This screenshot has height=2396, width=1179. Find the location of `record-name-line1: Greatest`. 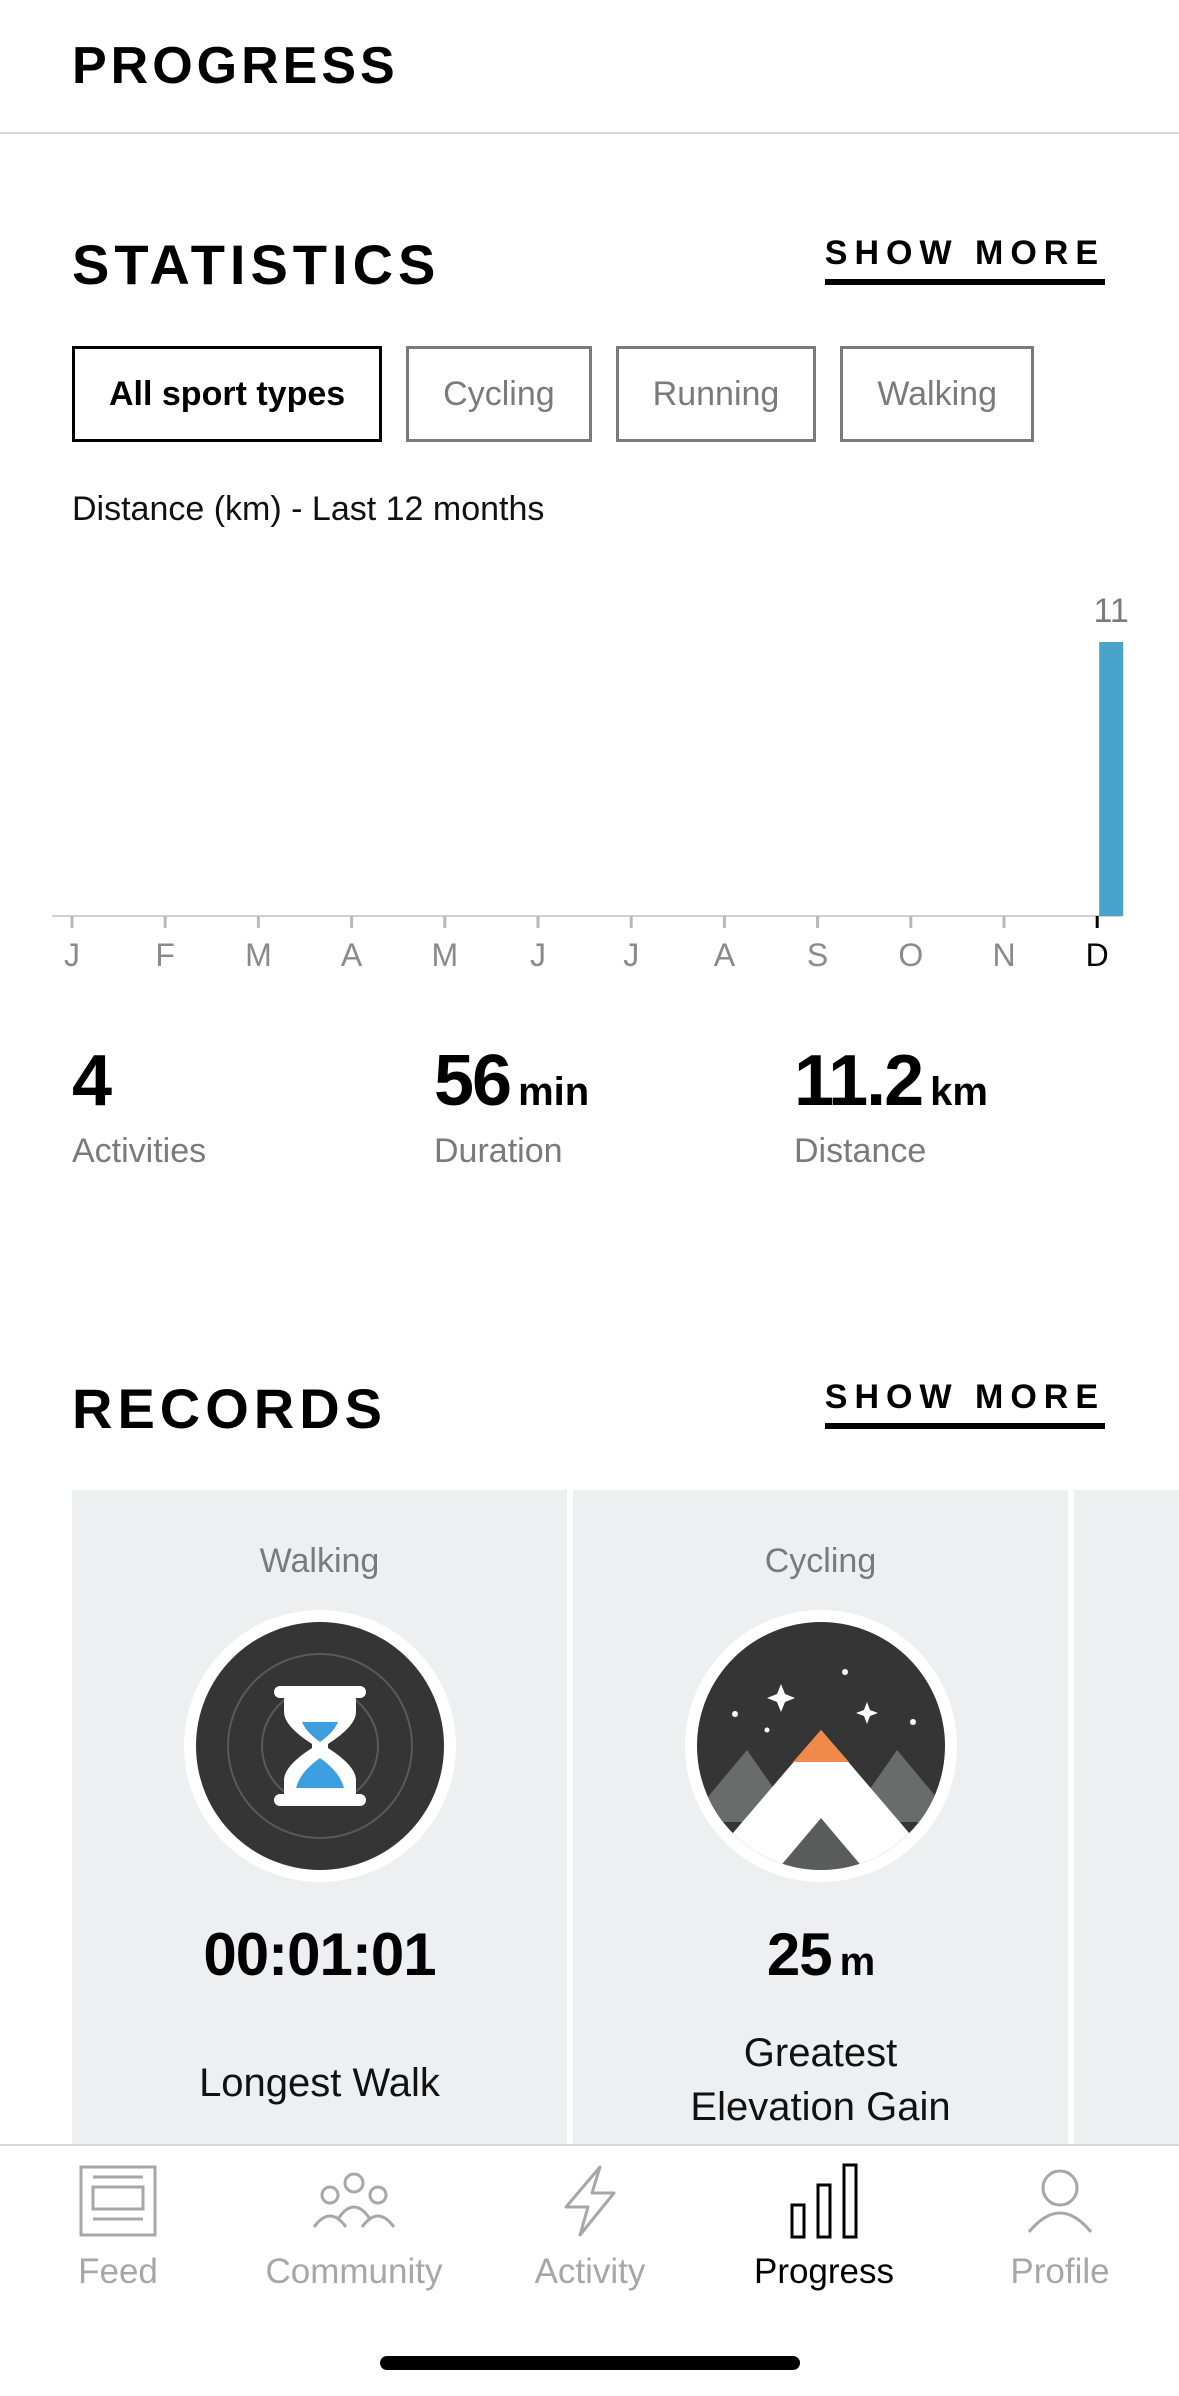

record-name-line1: Greatest is located at coordinates (820, 2053).